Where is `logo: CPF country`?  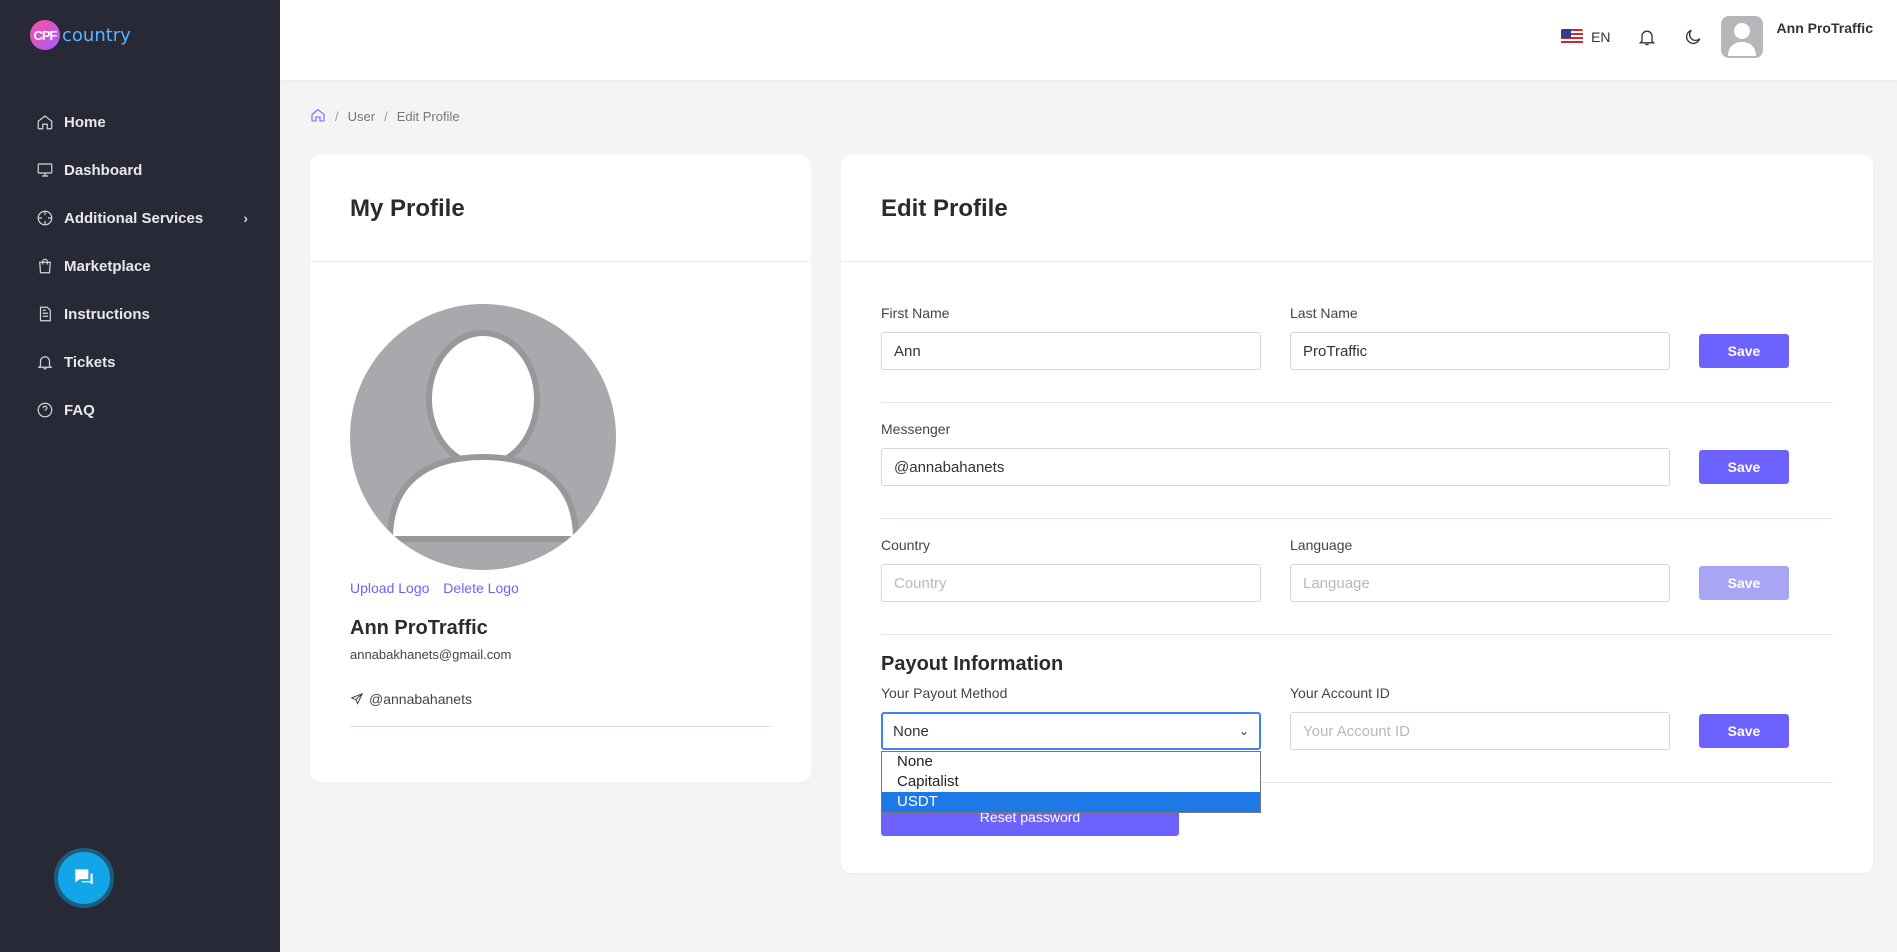
logo: CPF country is located at coordinates (80, 35).